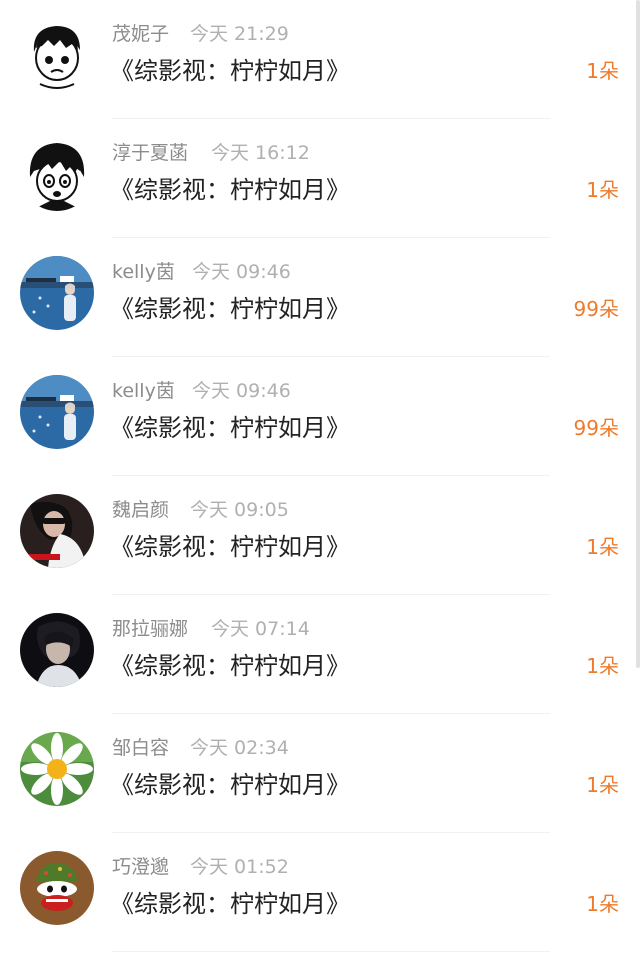 This screenshot has height=956, width=640. I want to click on cartoon-monkey-avatar, so click(57, 888).